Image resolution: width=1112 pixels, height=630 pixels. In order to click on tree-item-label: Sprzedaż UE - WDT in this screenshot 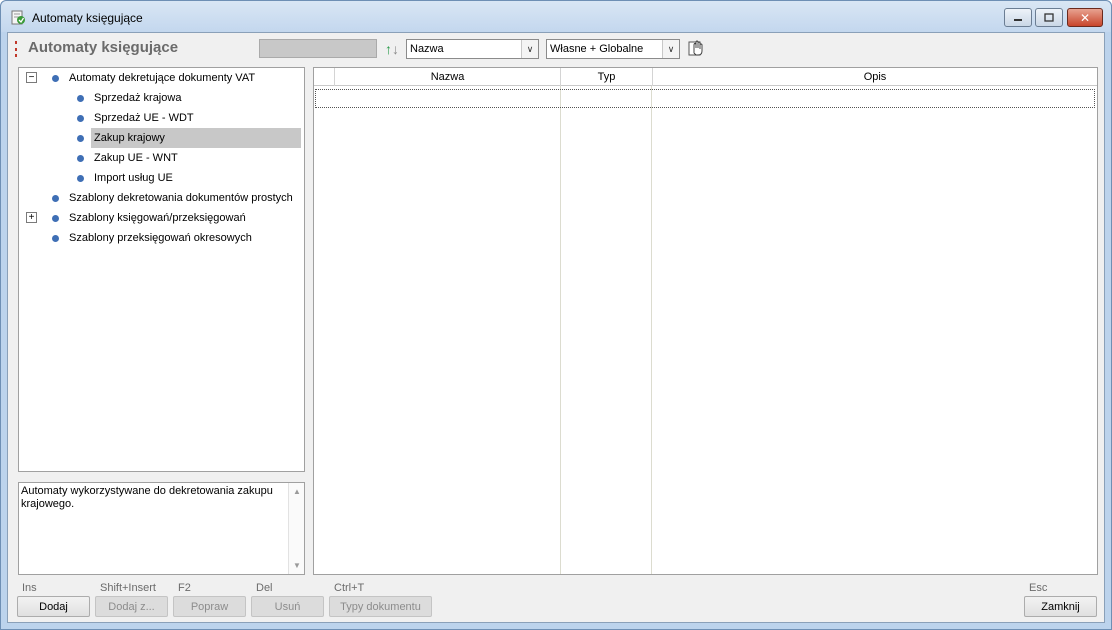, I will do `click(144, 118)`.